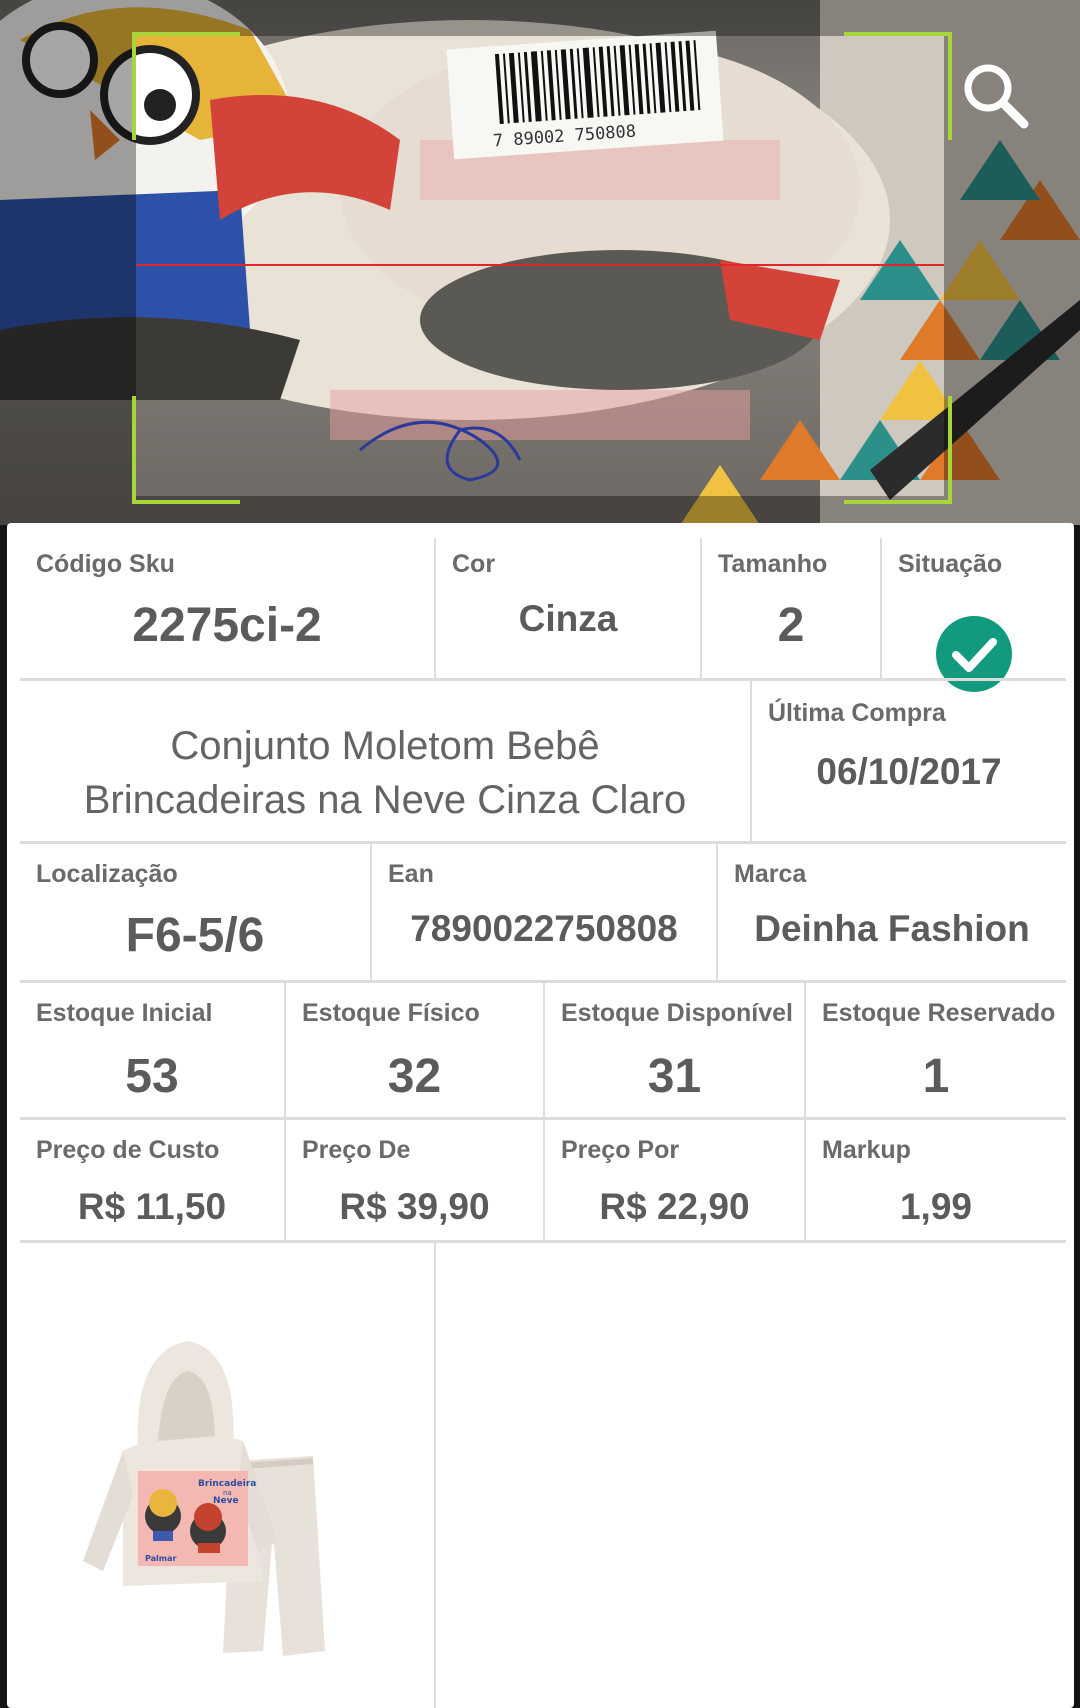  What do you see at coordinates (161, 1558) in the screenshot?
I see `print-brand: Palmar` at bounding box center [161, 1558].